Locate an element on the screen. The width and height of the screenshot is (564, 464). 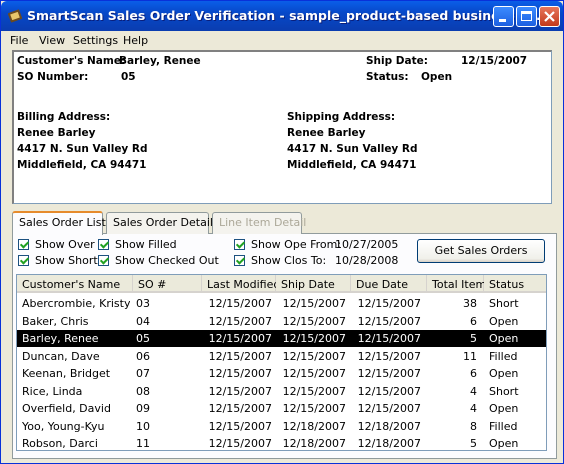
get-sales-orders-button: Get Sales Orders is located at coordinates (481, 251).